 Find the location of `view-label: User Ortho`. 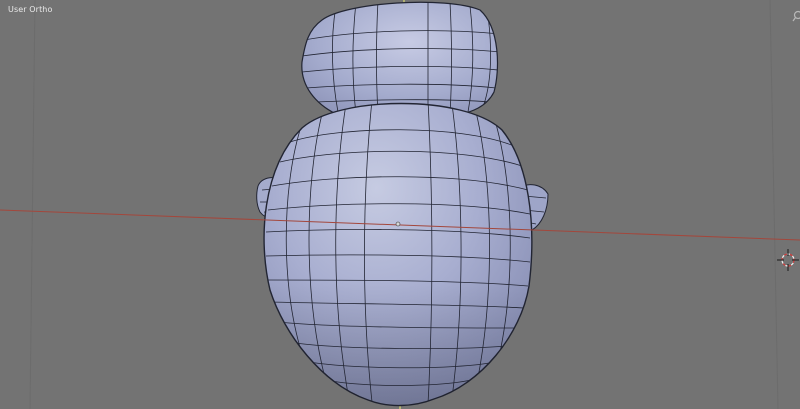

view-label: User Ortho is located at coordinates (30, 9).